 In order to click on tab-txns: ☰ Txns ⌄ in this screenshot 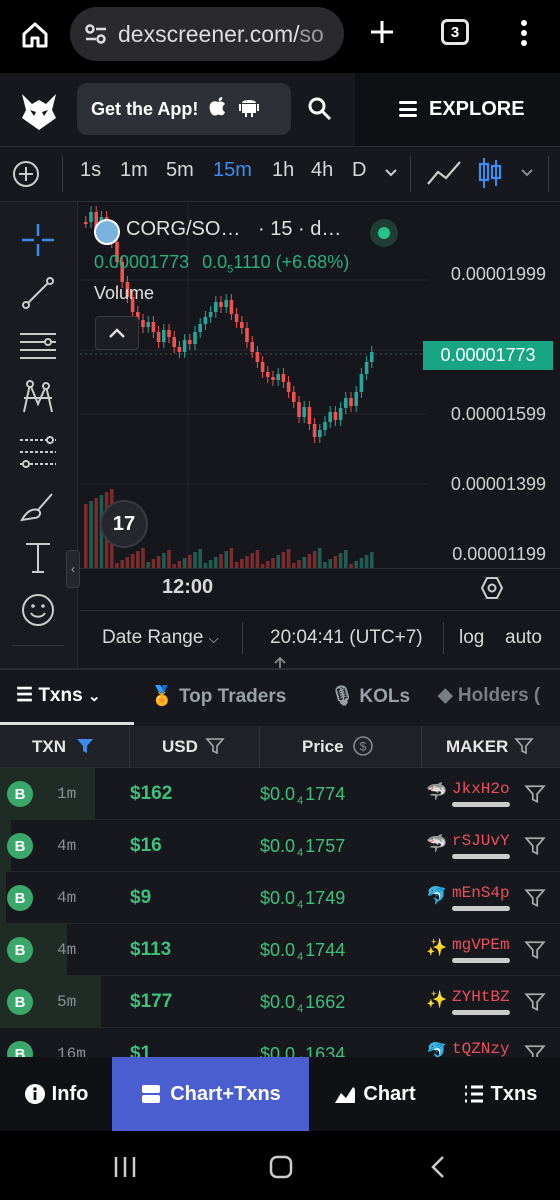, I will do `click(58, 695)`.